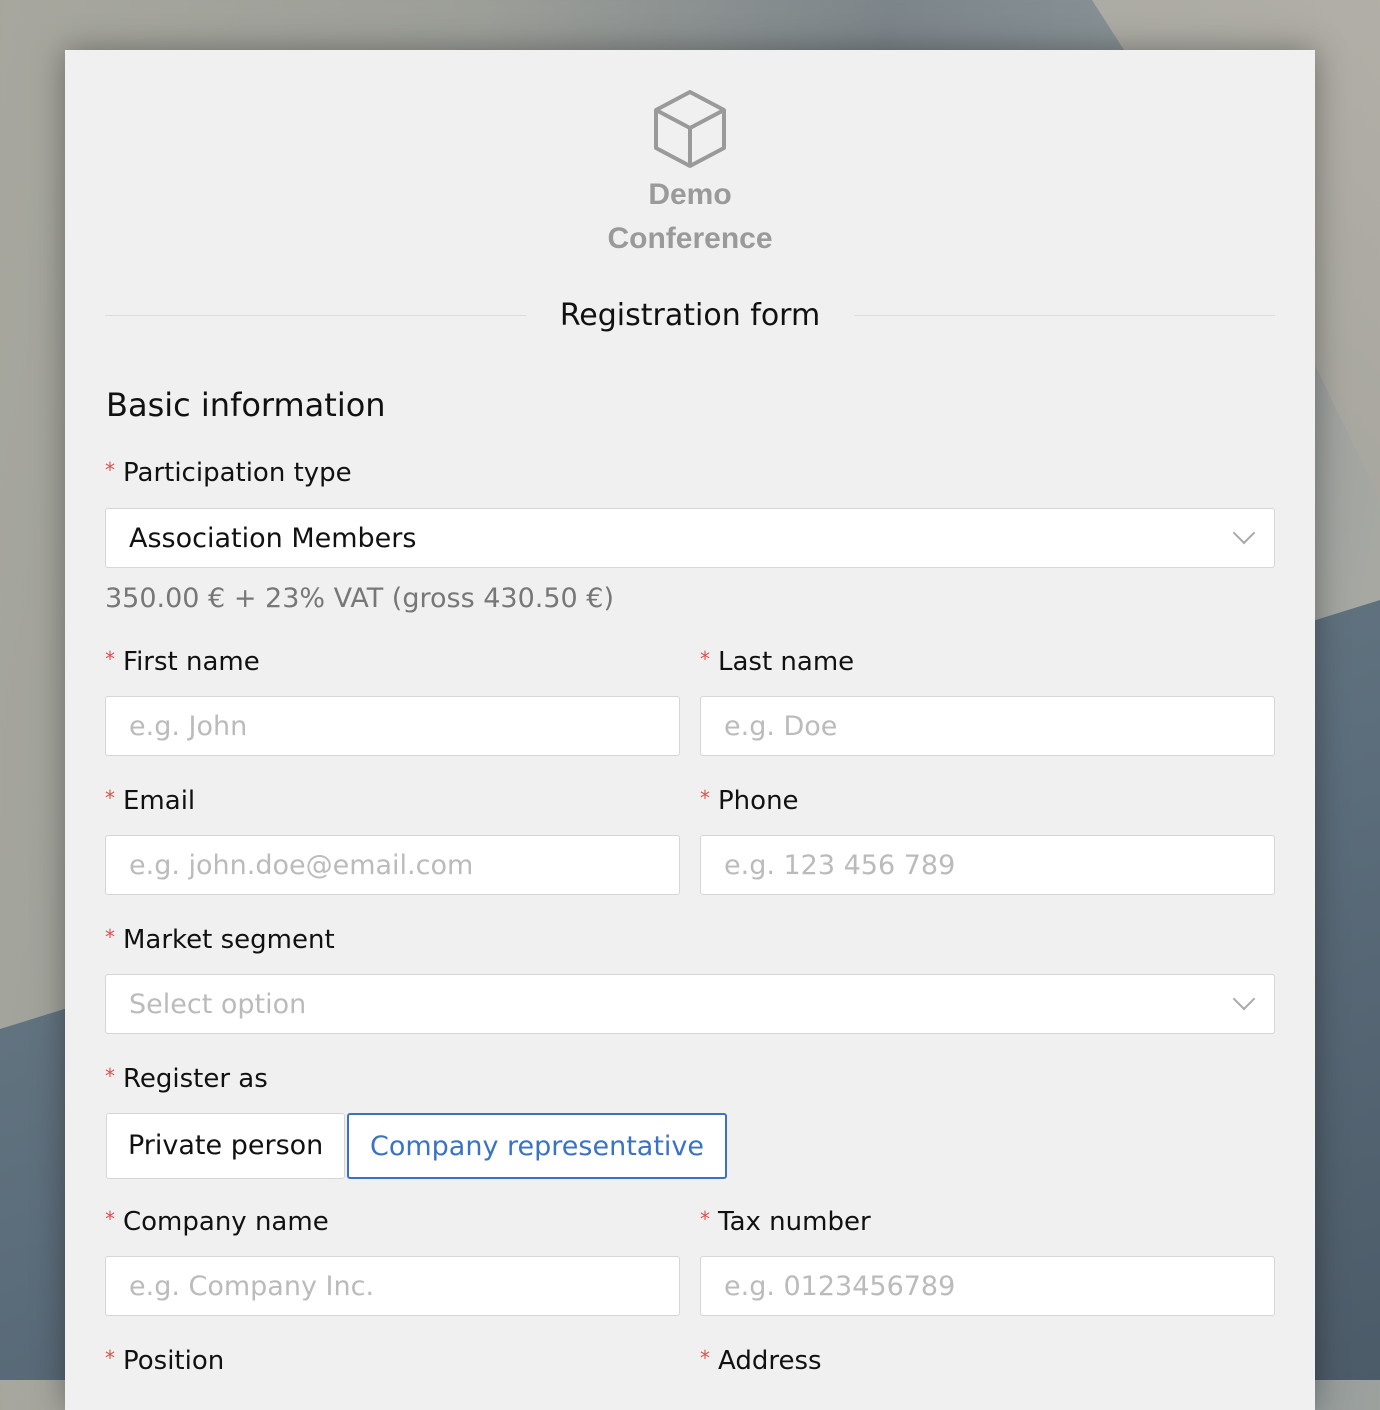 The height and width of the screenshot is (1410, 1380). Describe the element at coordinates (987, 865) in the screenshot. I see `phone-input: e.g. 123 456 789` at that location.